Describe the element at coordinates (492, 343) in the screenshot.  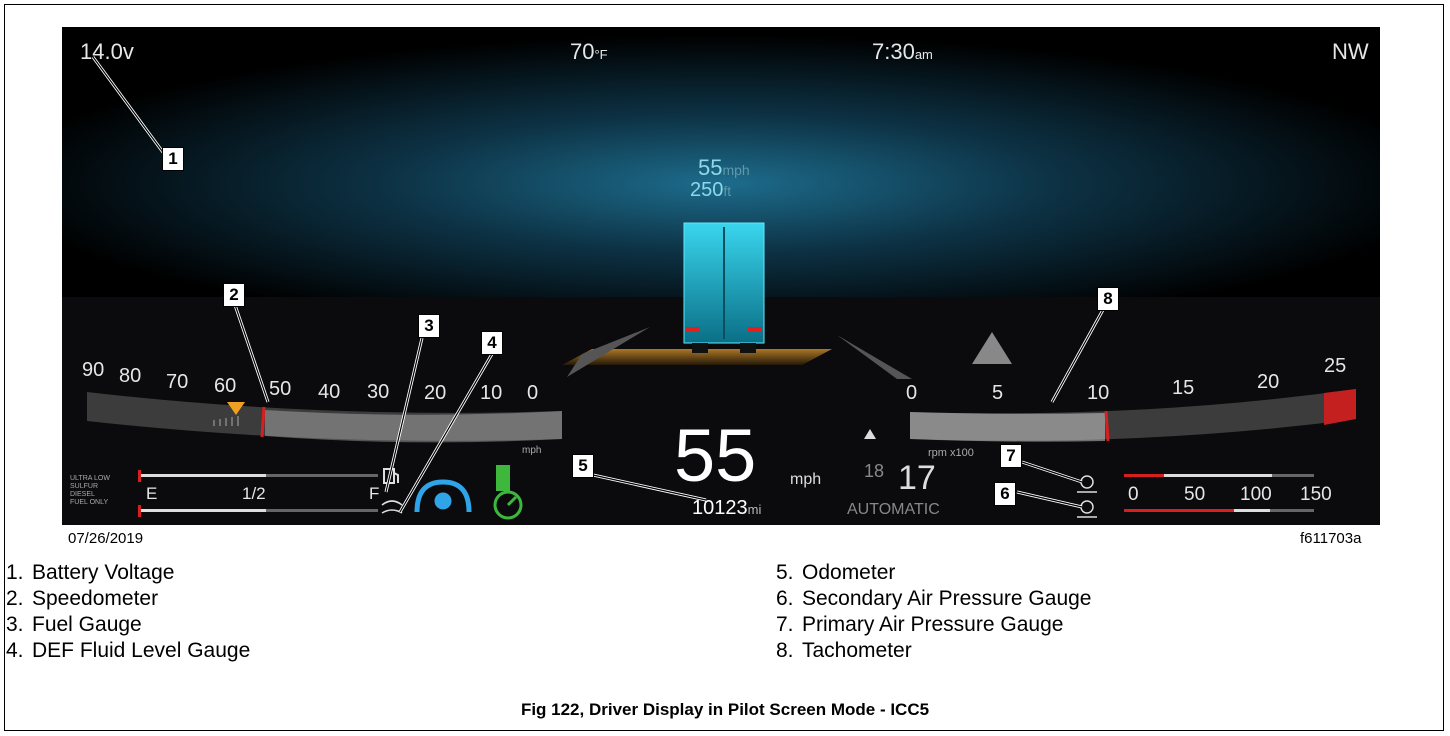
I see `callout-4: 4` at that location.